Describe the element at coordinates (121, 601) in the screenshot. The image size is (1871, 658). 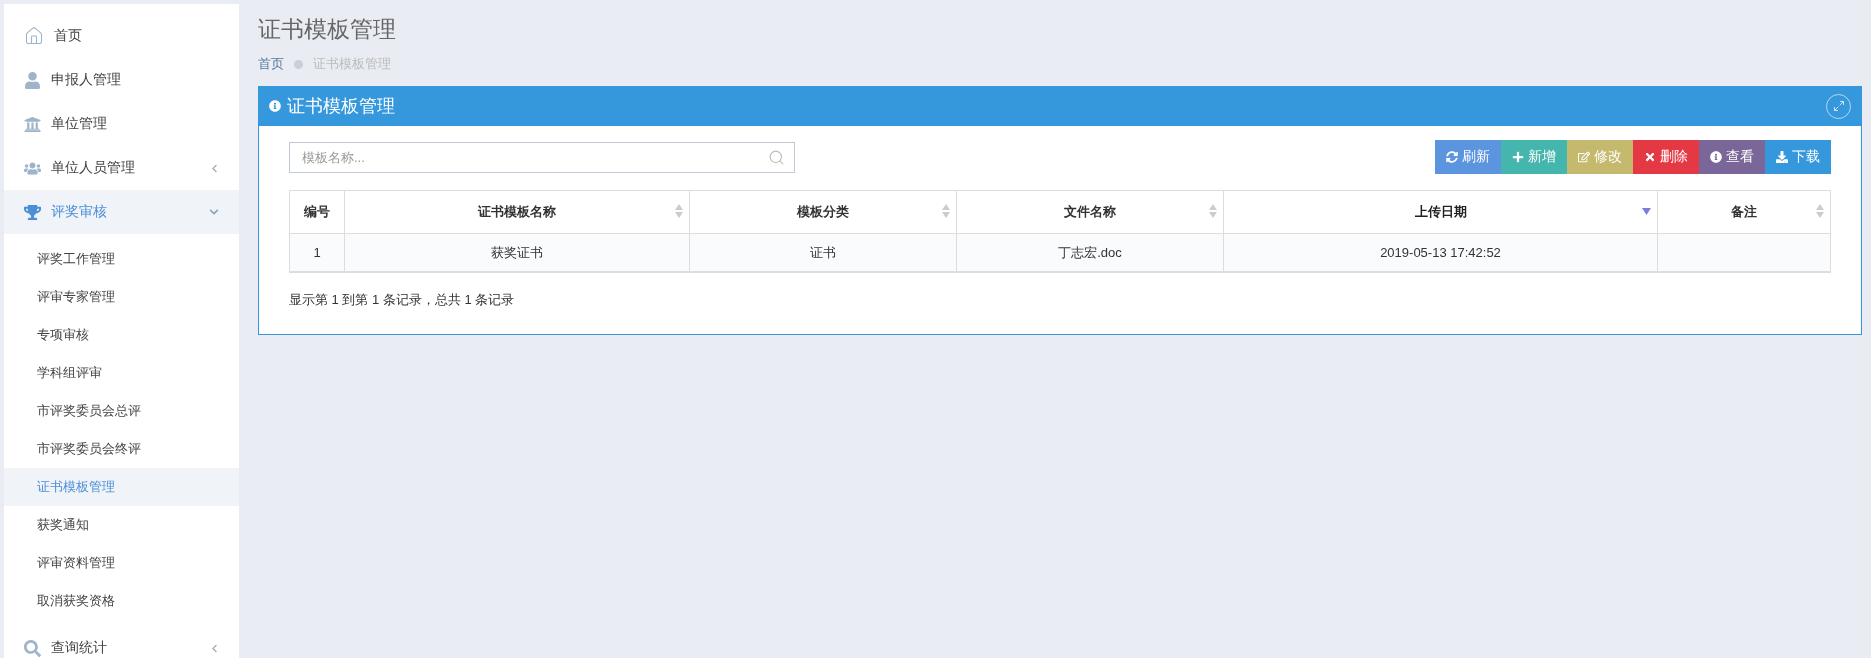
I see `submenu-item: 取消获奖资格` at that location.